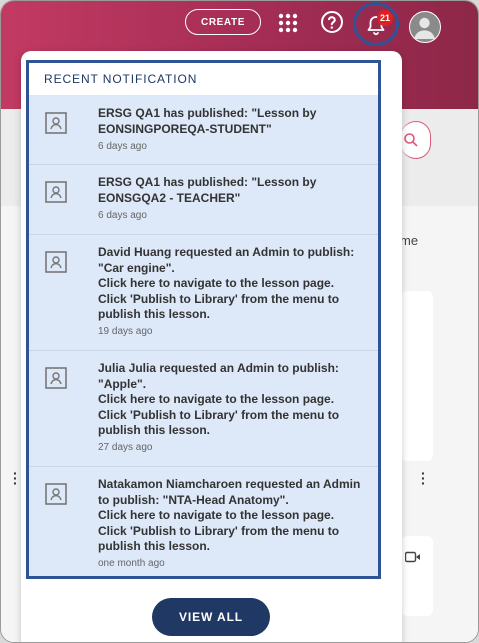 Image resolution: width=479 pixels, height=643 pixels. What do you see at coordinates (288, 23) in the screenshot?
I see `apps-grid-icon` at bounding box center [288, 23].